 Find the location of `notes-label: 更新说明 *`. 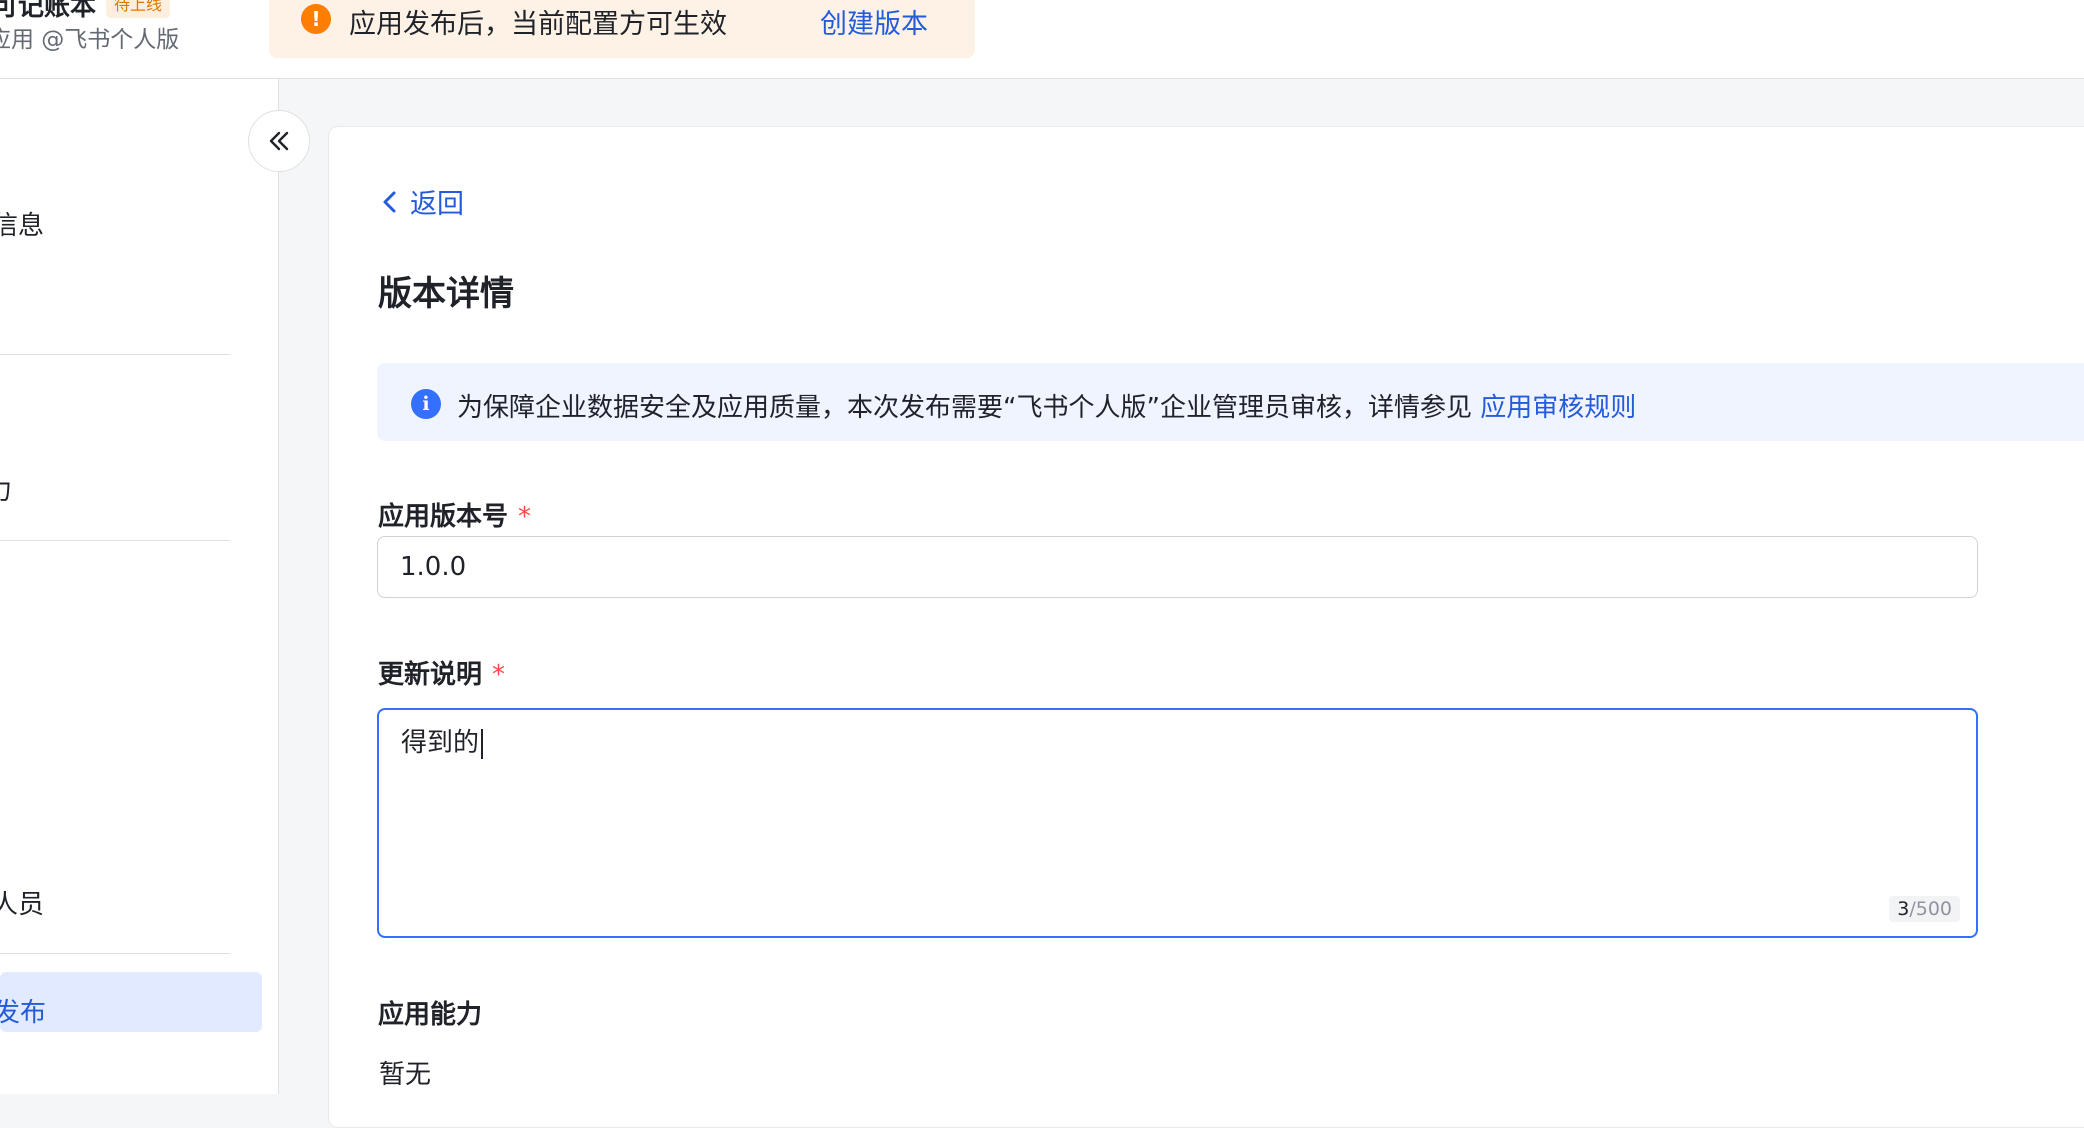

notes-label: 更新说明 * is located at coordinates (441, 672).